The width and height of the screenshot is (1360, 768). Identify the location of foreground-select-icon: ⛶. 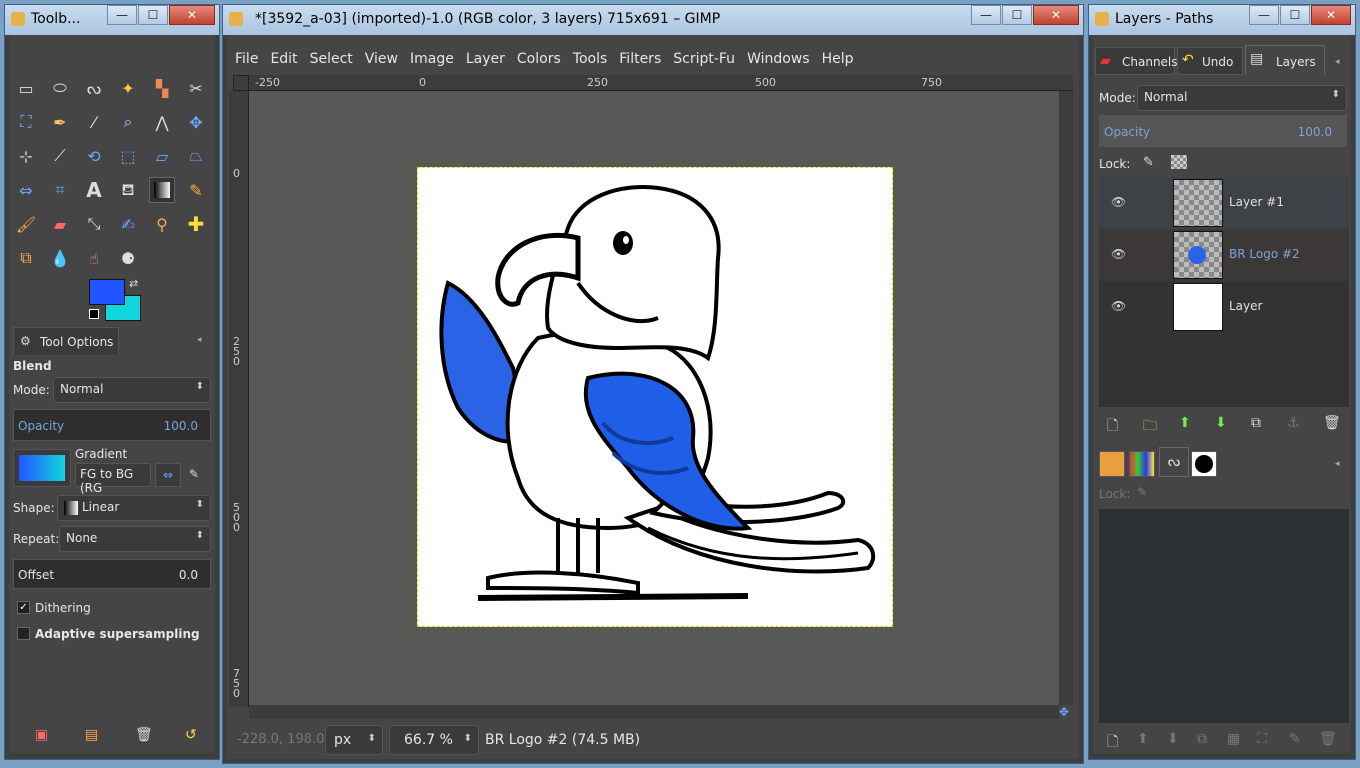
(26, 122).